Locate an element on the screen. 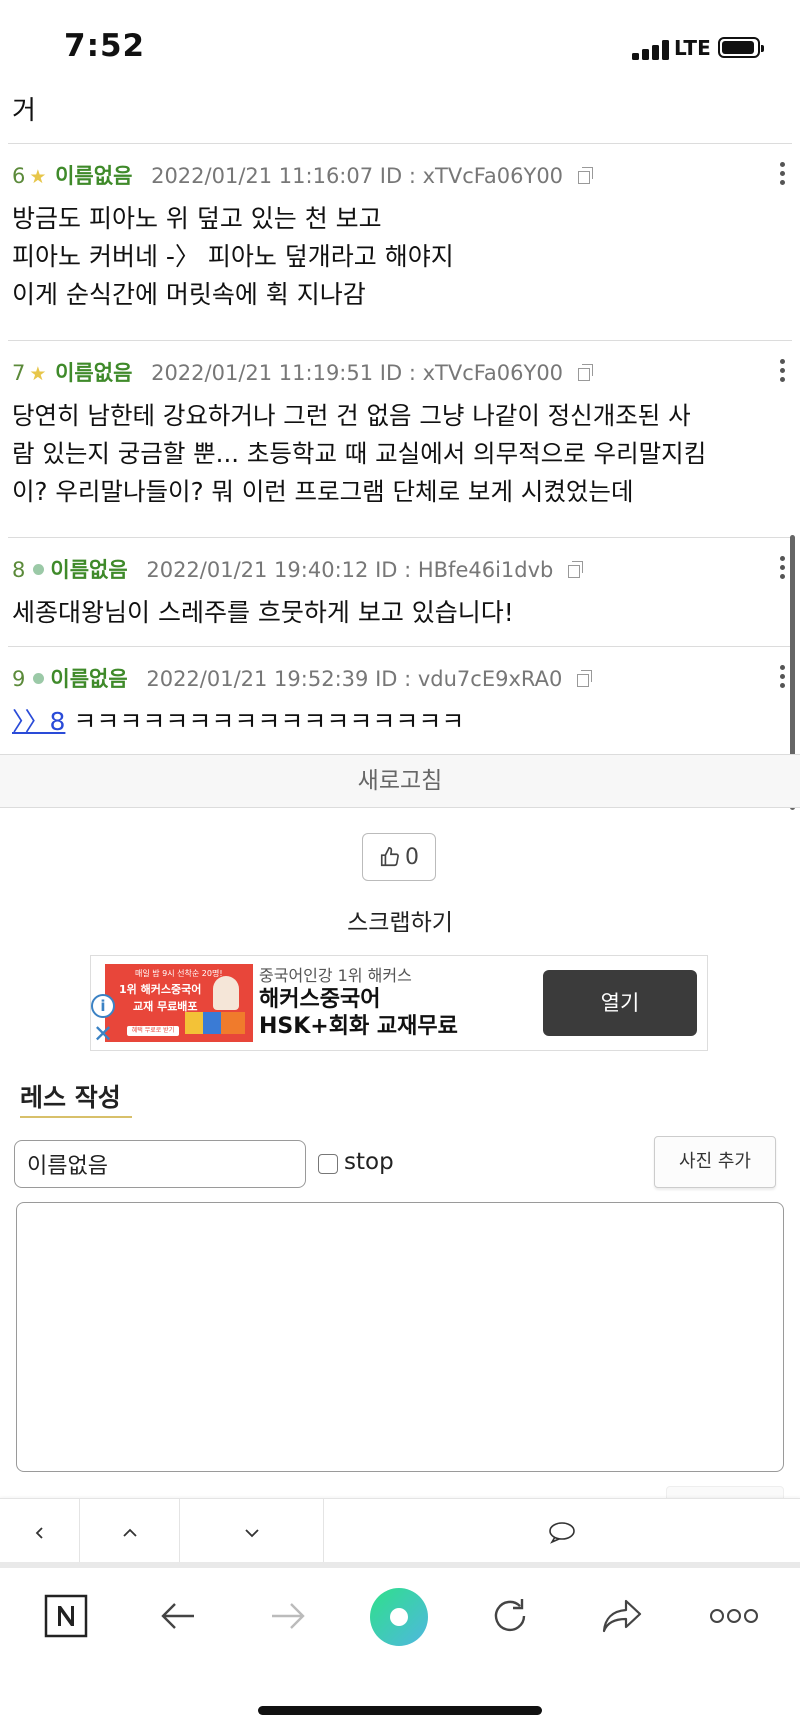 The width and height of the screenshot is (800, 1731). forward-button is located at coordinates (288, 1616).